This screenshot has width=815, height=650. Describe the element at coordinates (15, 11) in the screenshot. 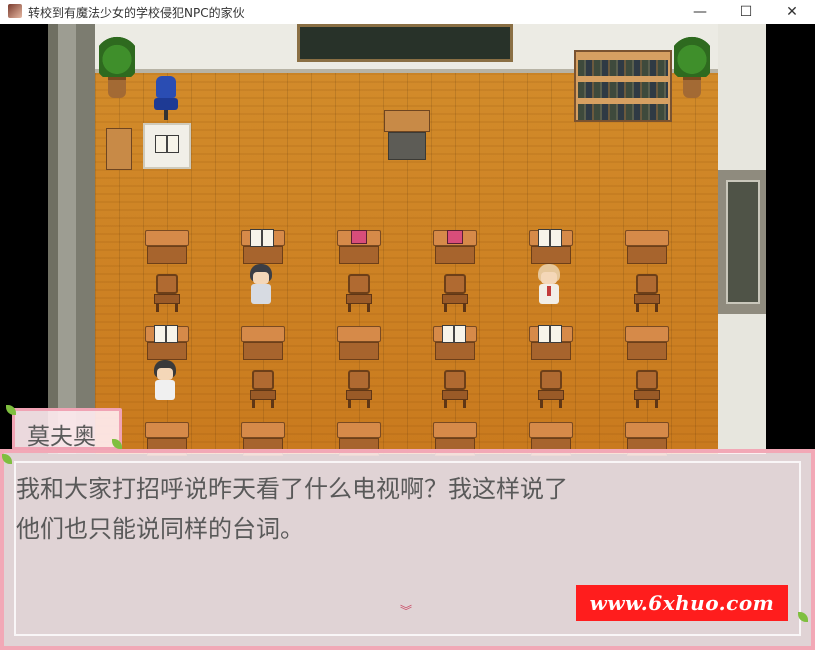

I see `app-icon` at that location.